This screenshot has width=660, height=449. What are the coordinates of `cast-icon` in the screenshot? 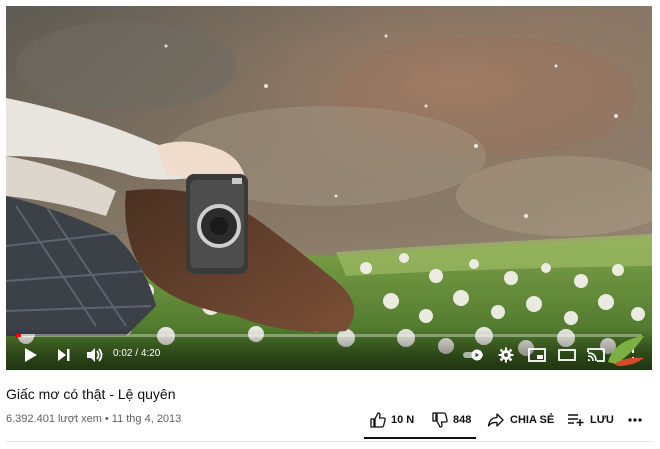 It's located at (596, 355).